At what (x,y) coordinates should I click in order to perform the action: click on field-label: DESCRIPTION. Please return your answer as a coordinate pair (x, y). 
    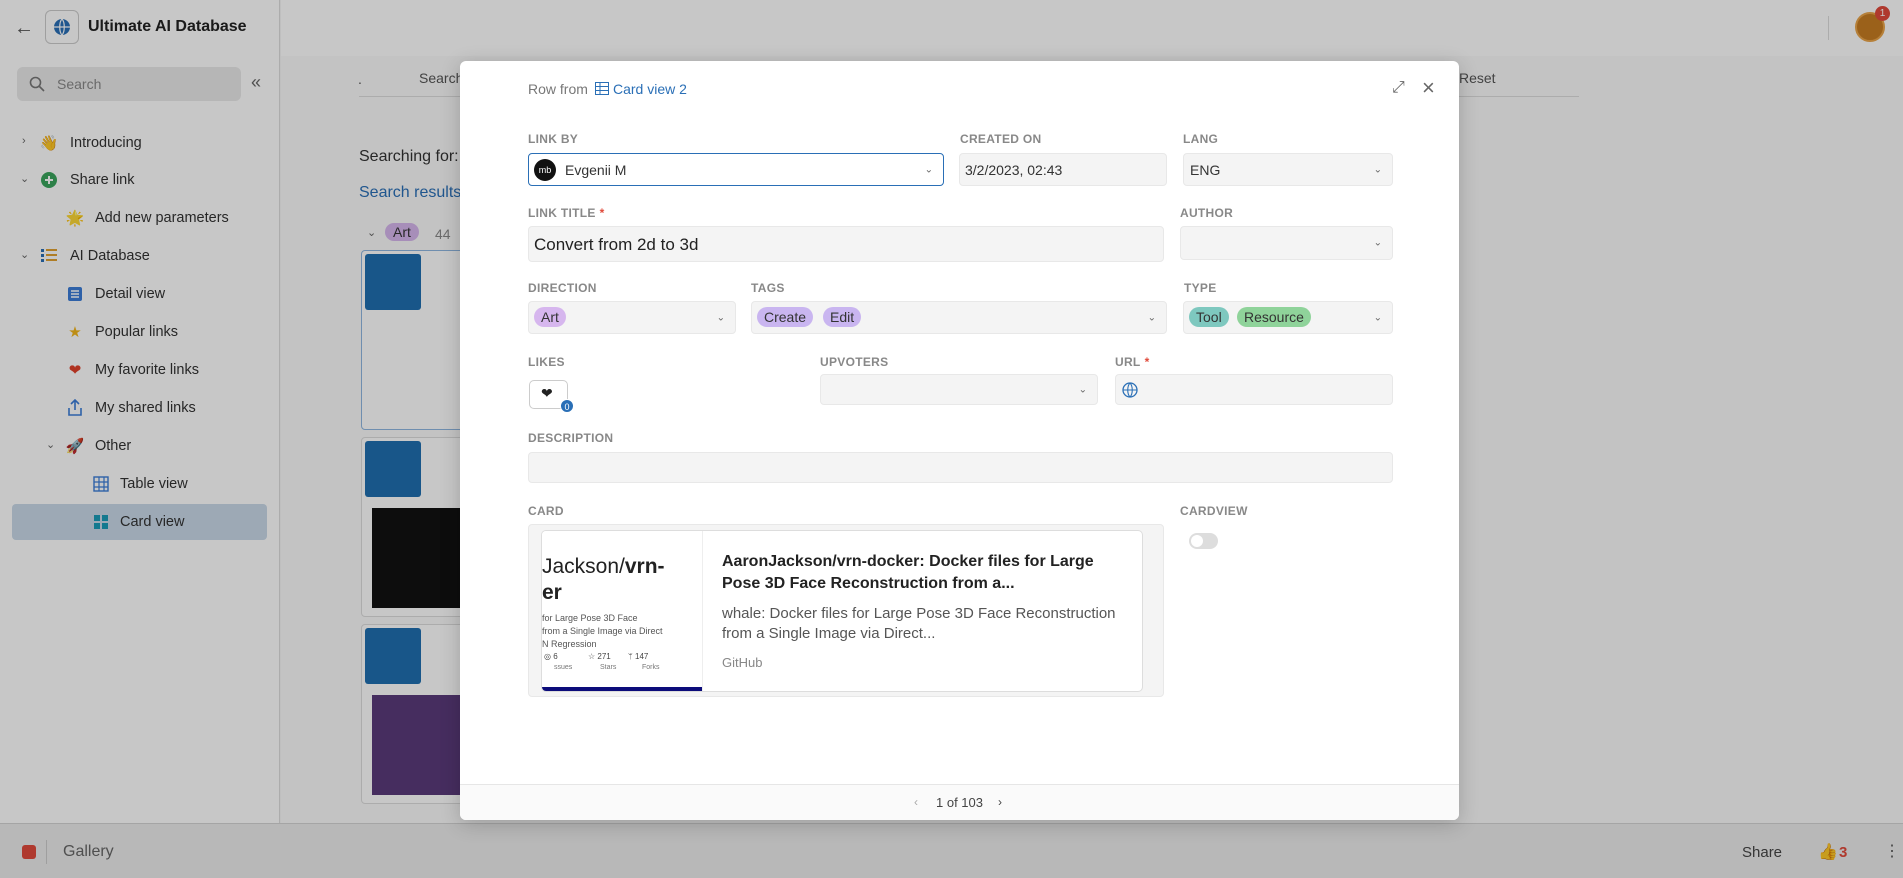
    Looking at the image, I should click on (571, 438).